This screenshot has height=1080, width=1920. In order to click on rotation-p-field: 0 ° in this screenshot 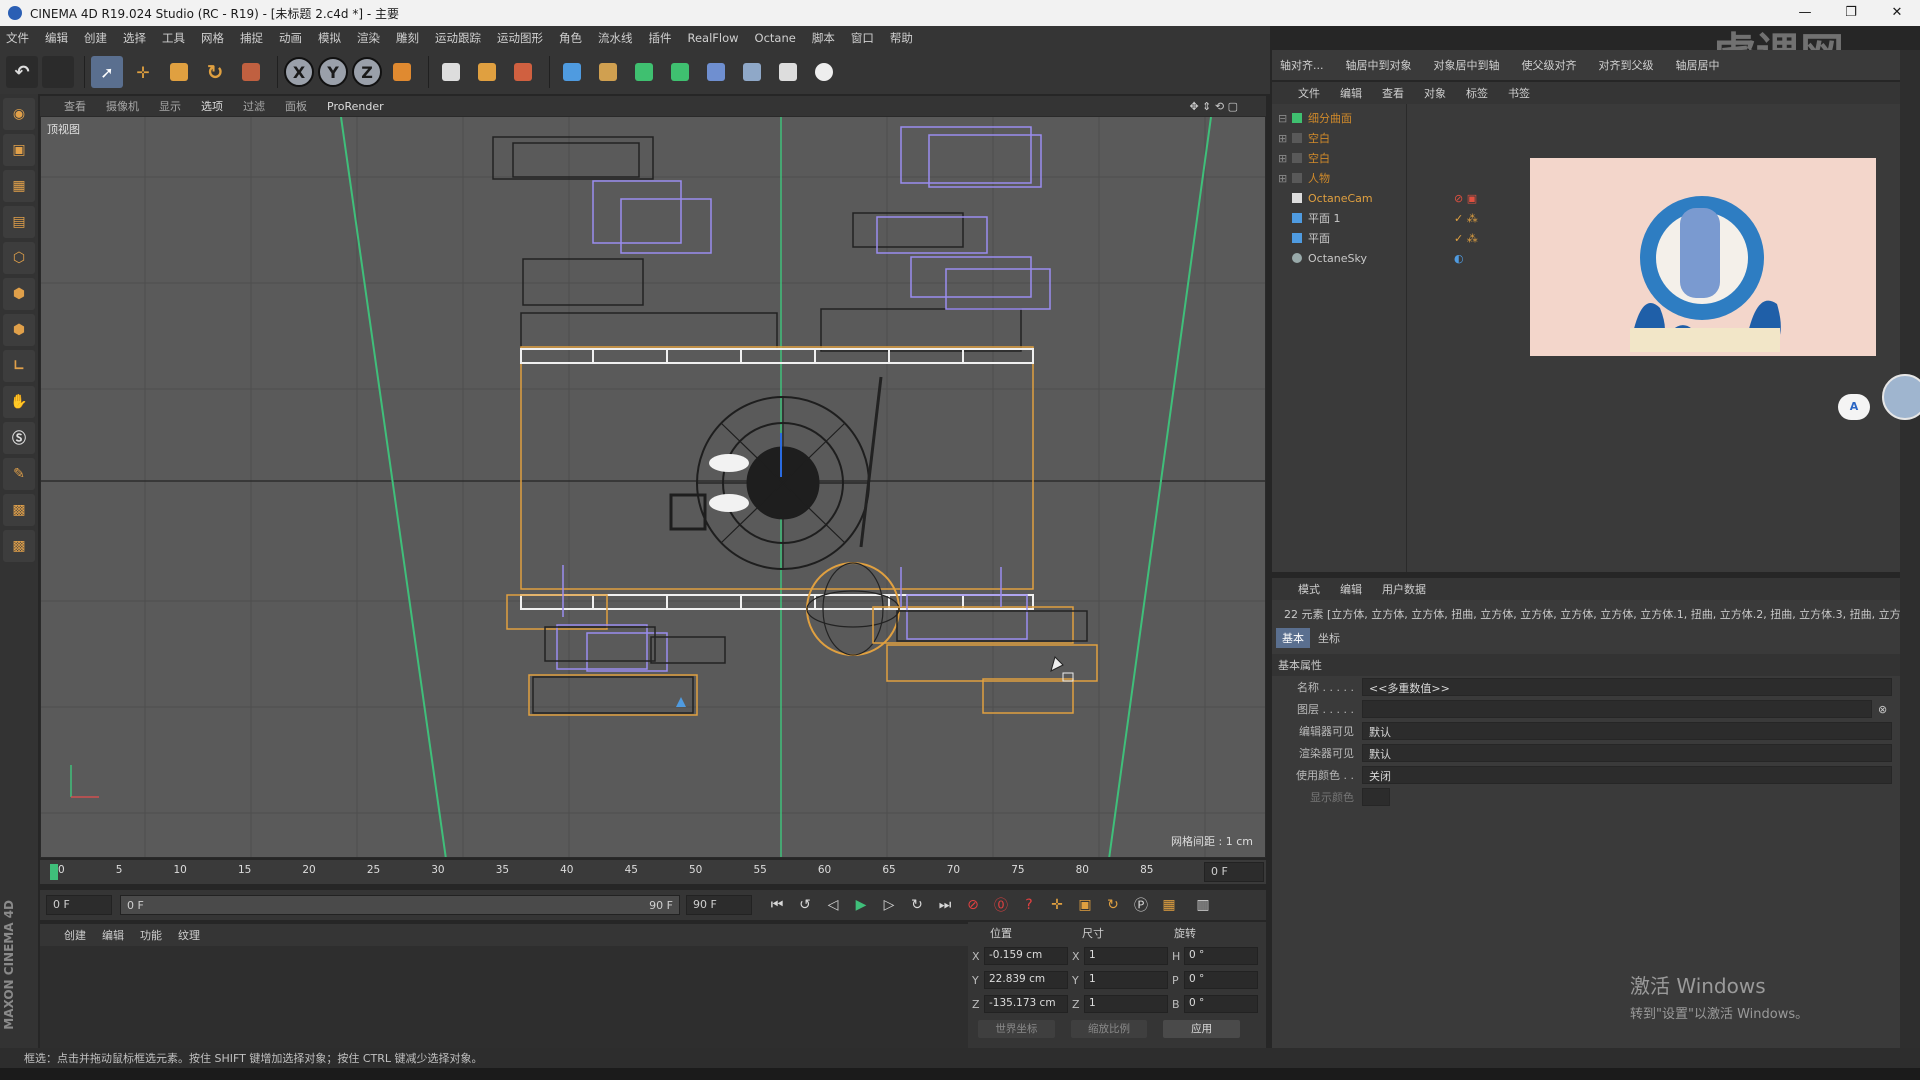, I will do `click(1221, 980)`.